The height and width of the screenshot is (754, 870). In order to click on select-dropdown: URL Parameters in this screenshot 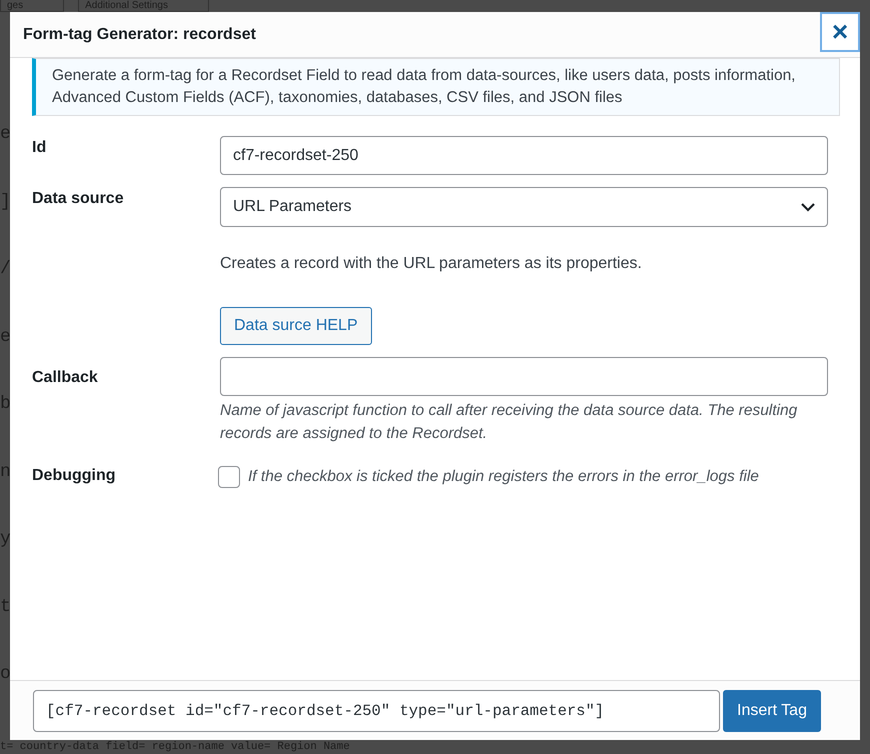, I will do `click(524, 207)`.